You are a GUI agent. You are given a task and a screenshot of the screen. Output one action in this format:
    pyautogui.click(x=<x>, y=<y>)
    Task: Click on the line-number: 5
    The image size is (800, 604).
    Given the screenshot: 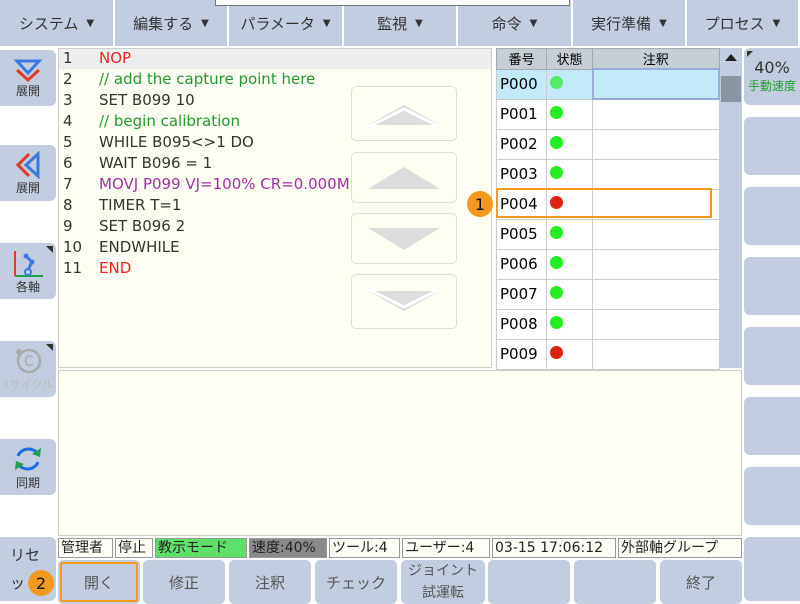 What is the action you would take?
    pyautogui.click(x=68, y=142)
    